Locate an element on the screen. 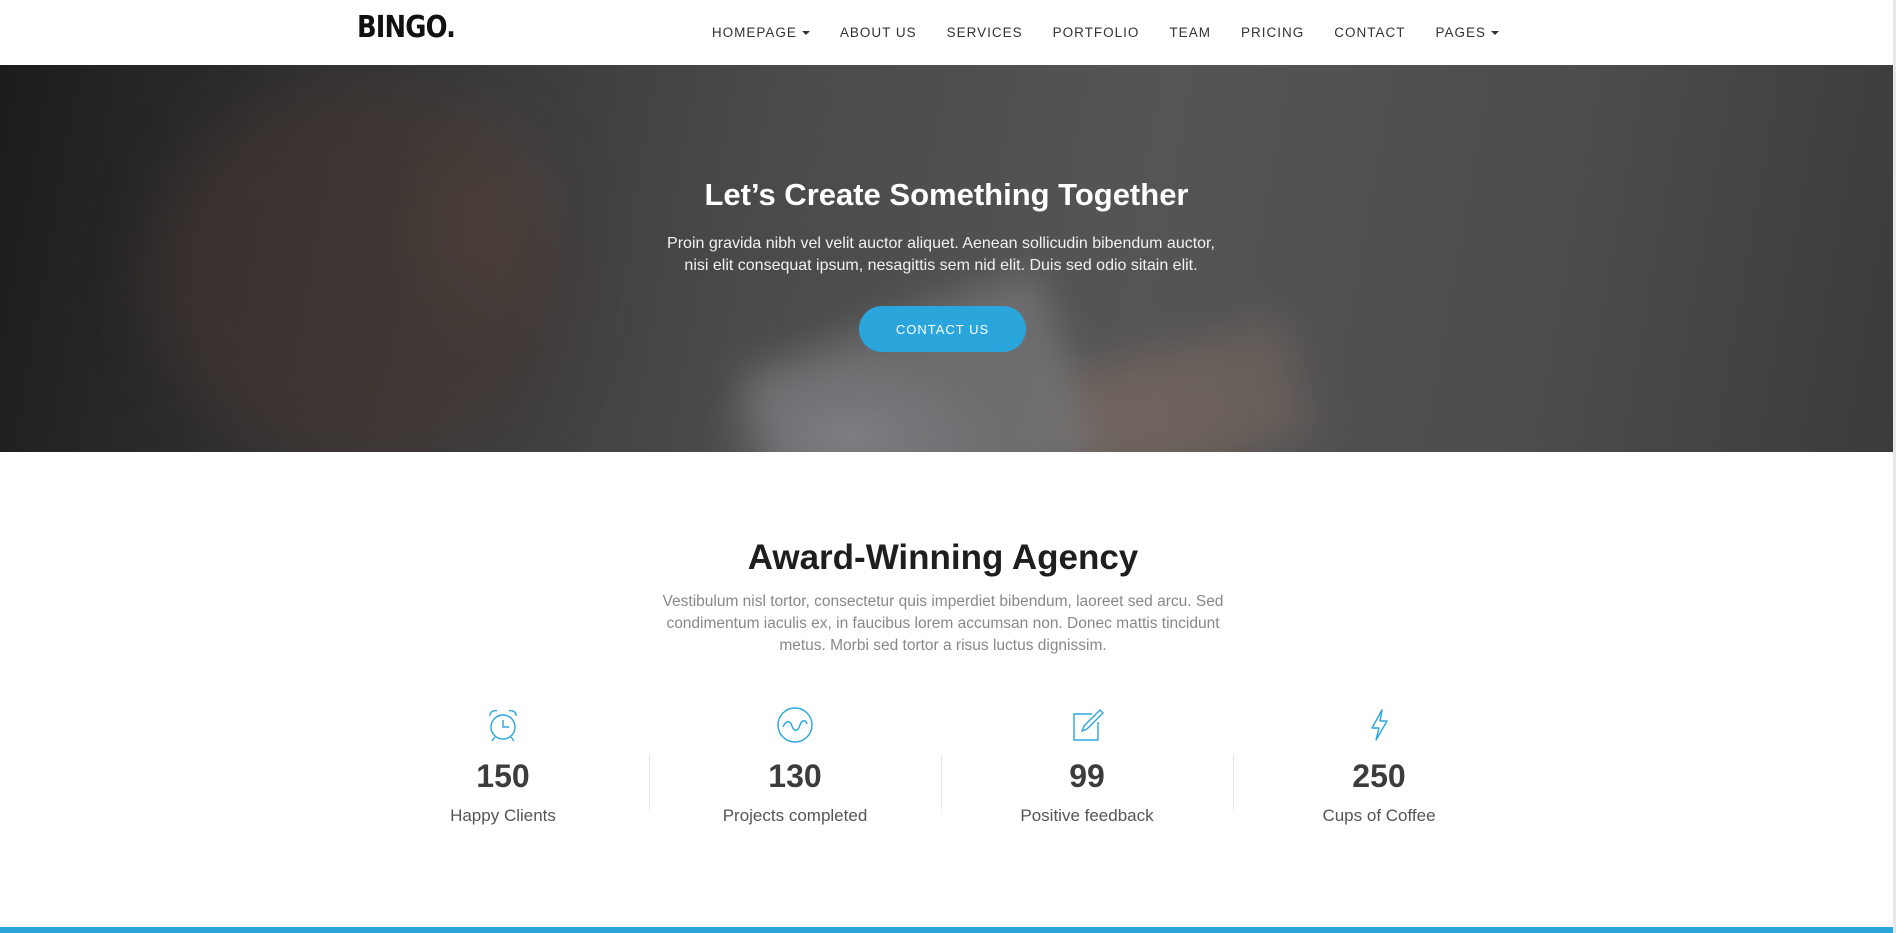 The width and height of the screenshot is (1896, 933). stat-projects-completed: 130 Projects completed is located at coordinates (795, 770).